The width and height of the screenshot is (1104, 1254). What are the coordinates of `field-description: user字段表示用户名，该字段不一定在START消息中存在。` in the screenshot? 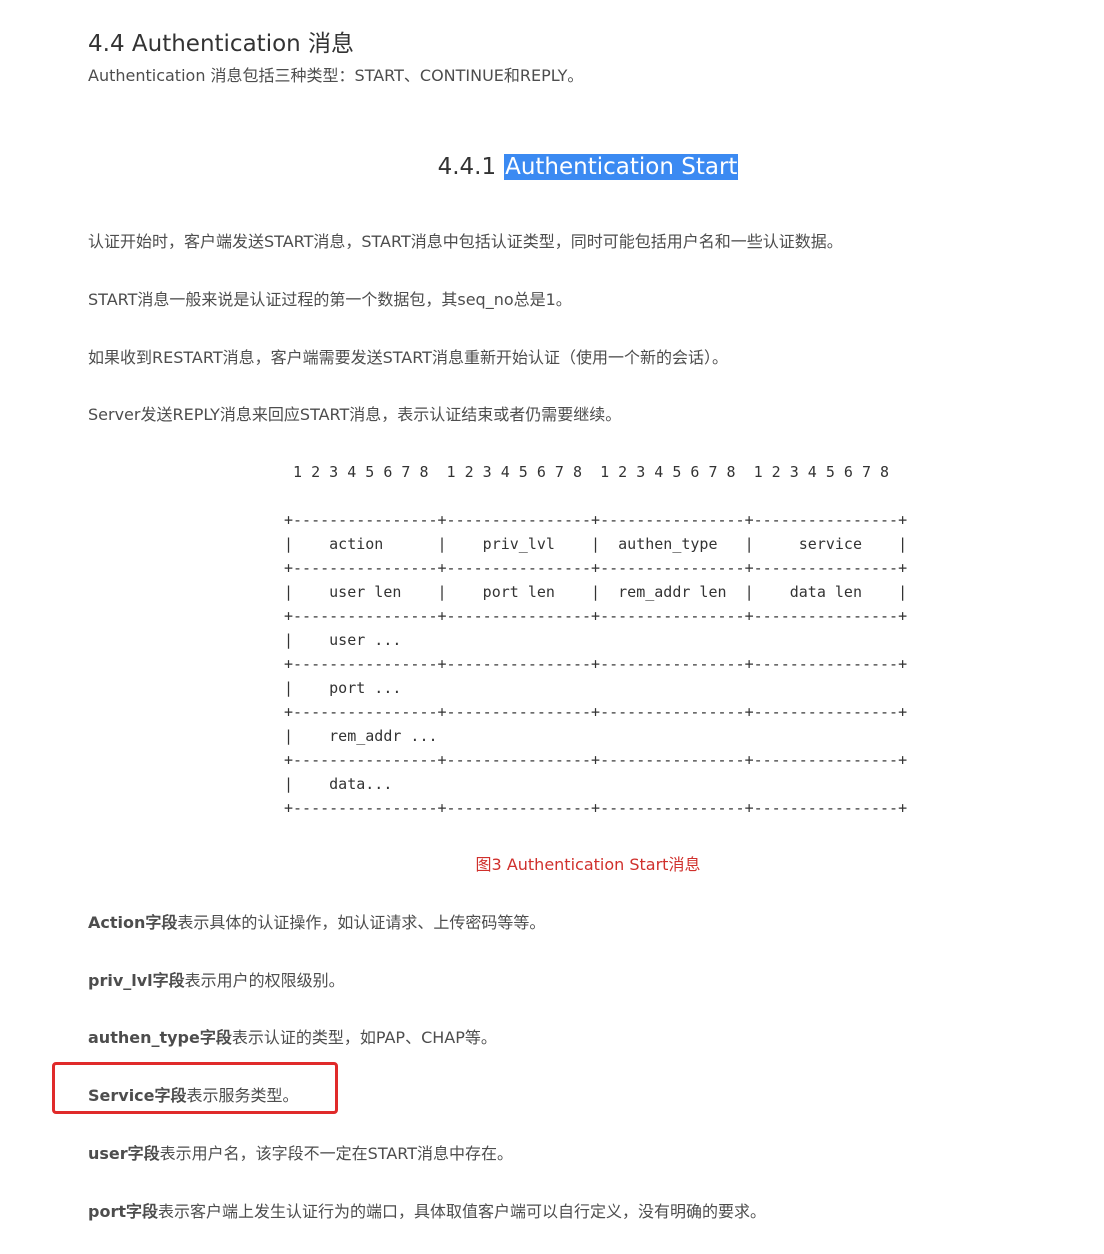 It's located at (300, 1152).